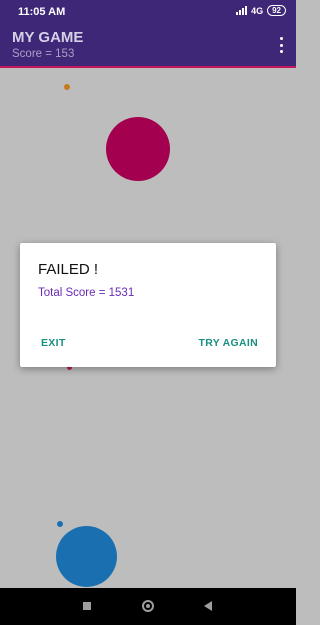 The width and height of the screenshot is (320, 625). What do you see at coordinates (48, 37) in the screenshot?
I see `app-title: MY GAME` at bounding box center [48, 37].